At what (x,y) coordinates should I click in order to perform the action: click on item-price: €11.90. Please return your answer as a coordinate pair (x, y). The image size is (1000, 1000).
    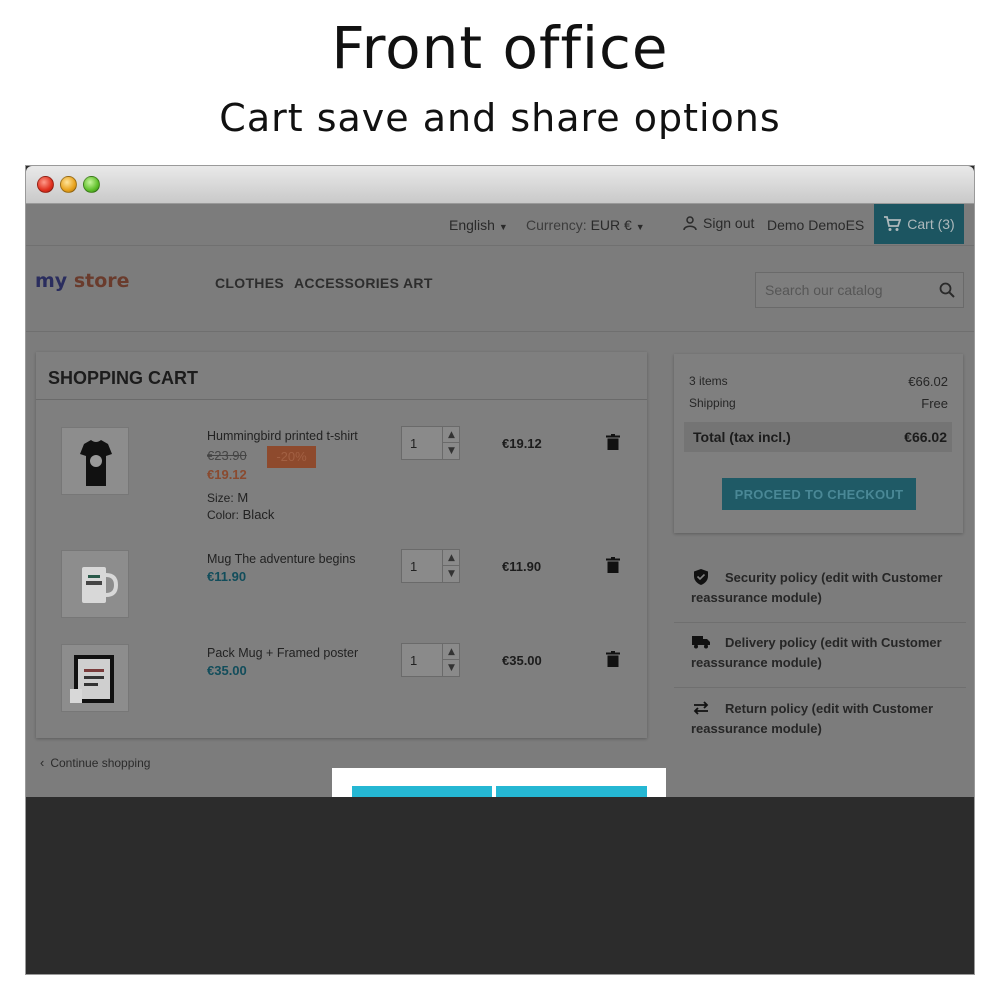
    Looking at the image, I should click on (227, 576).